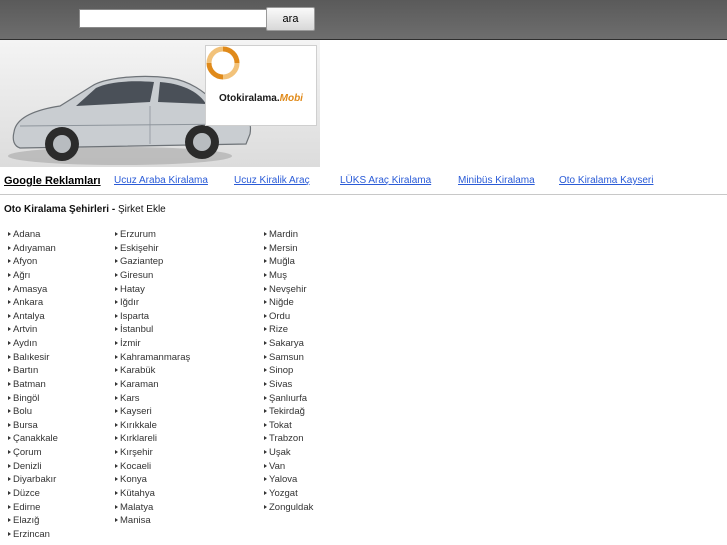  What do you see at coordinates (152, 426) in the screenshot?
I see `city-link: Kırıkkale` at bounding box center [152, 426].